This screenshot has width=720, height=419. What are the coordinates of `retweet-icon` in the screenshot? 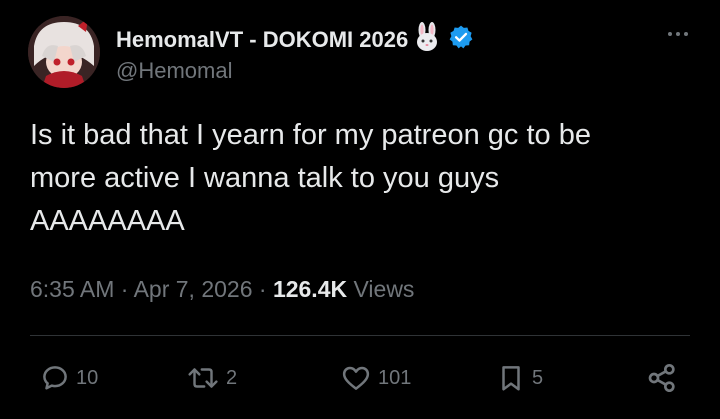 It's located at (203, 378).